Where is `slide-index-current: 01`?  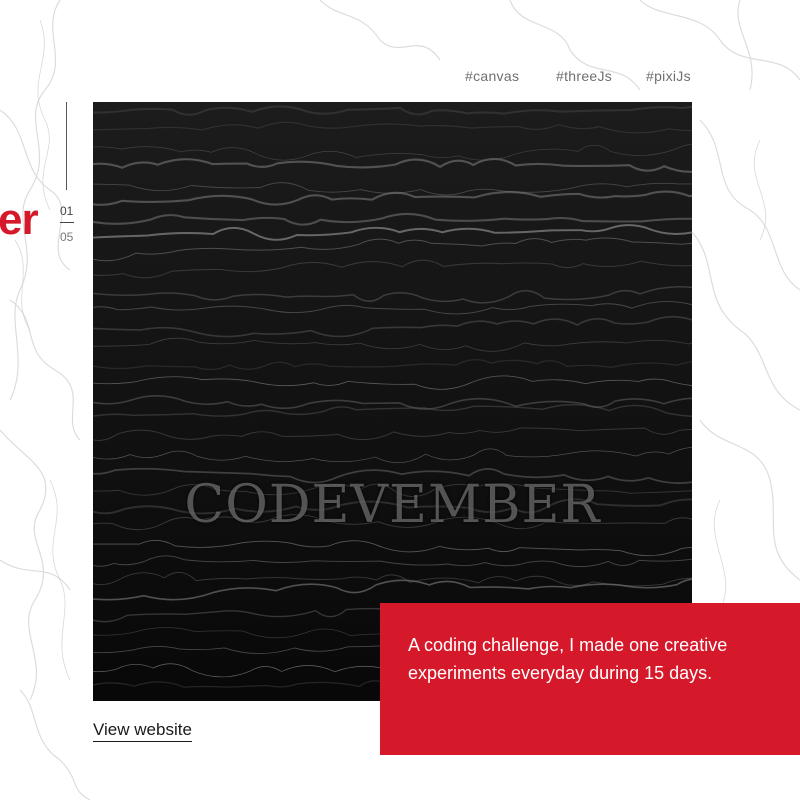 slide-index-current: 01 is located at coordinates (67, 211).